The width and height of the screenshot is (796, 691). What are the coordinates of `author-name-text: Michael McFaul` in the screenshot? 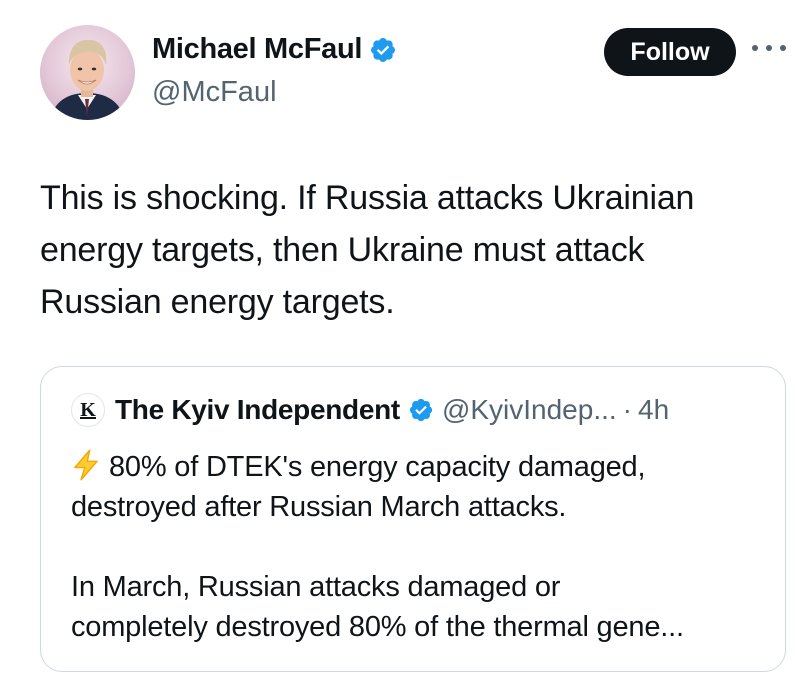 It's located at (257, 49).